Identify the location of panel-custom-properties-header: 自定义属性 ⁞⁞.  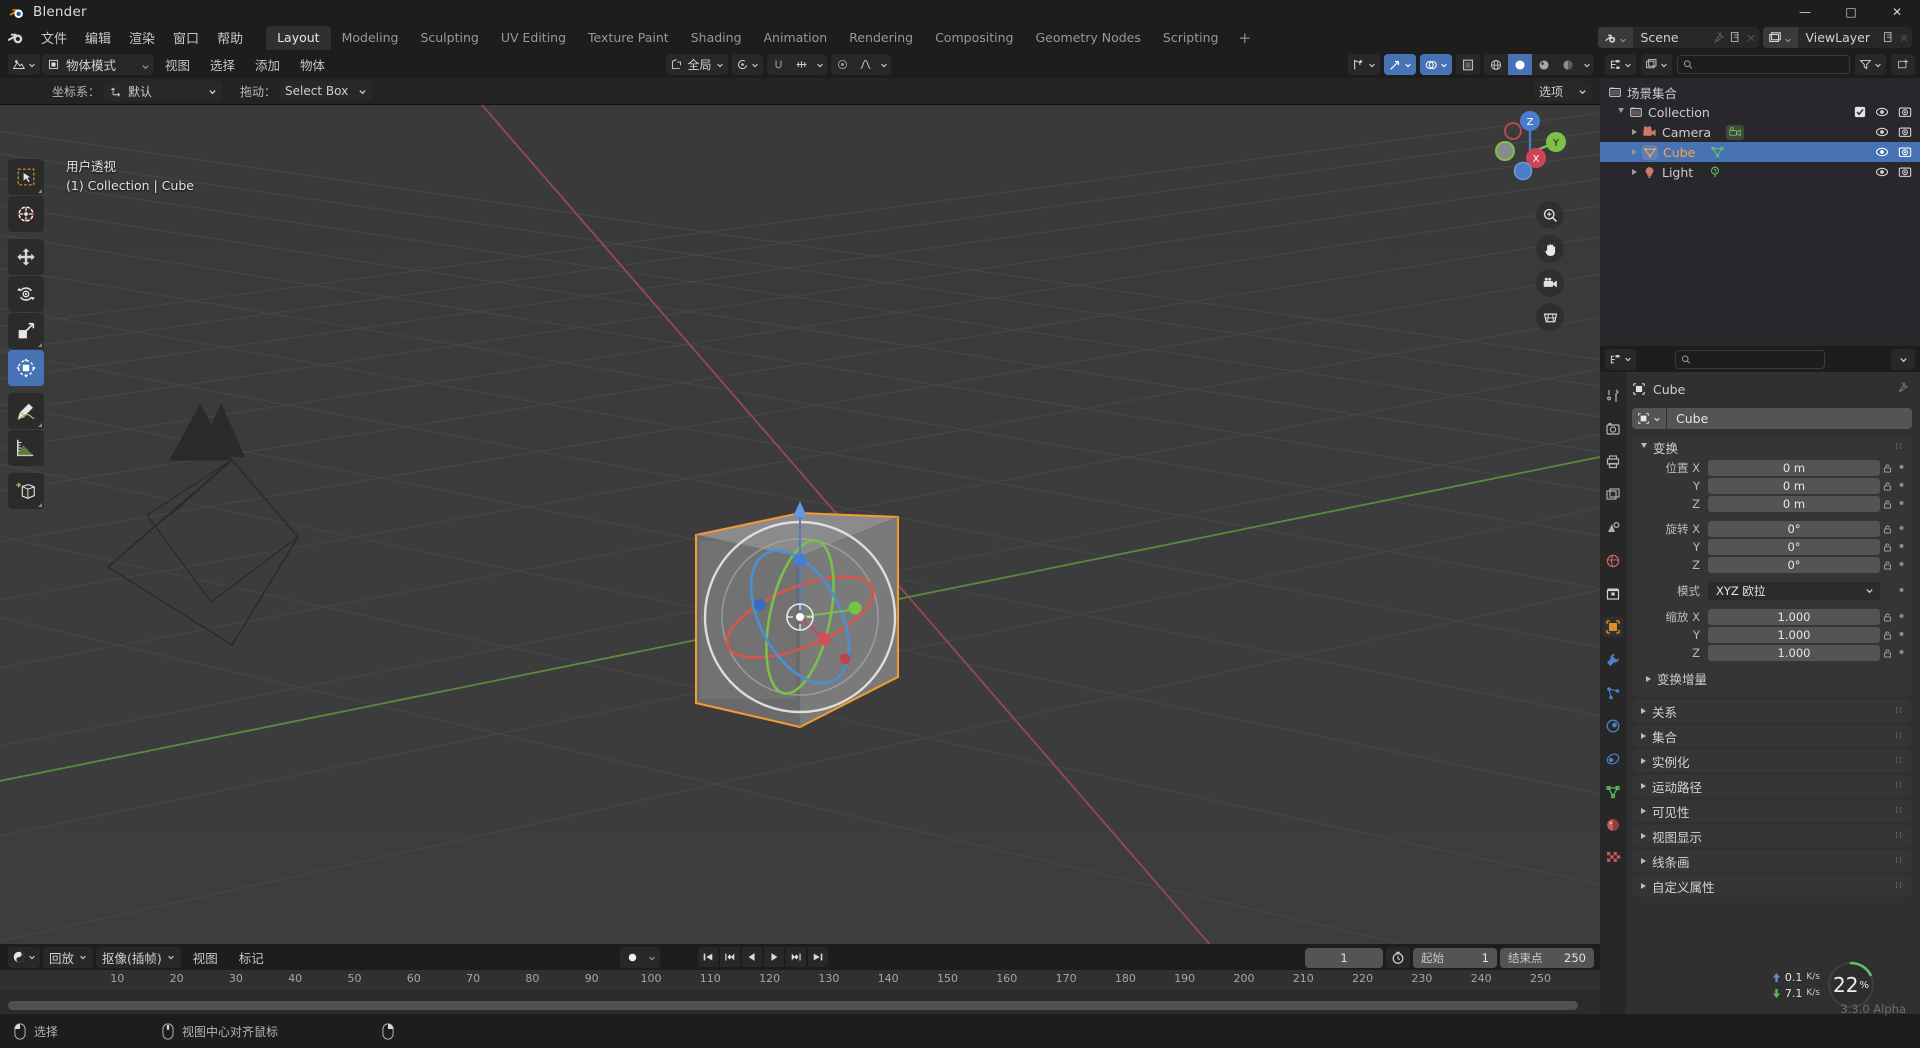
(1772, 886).